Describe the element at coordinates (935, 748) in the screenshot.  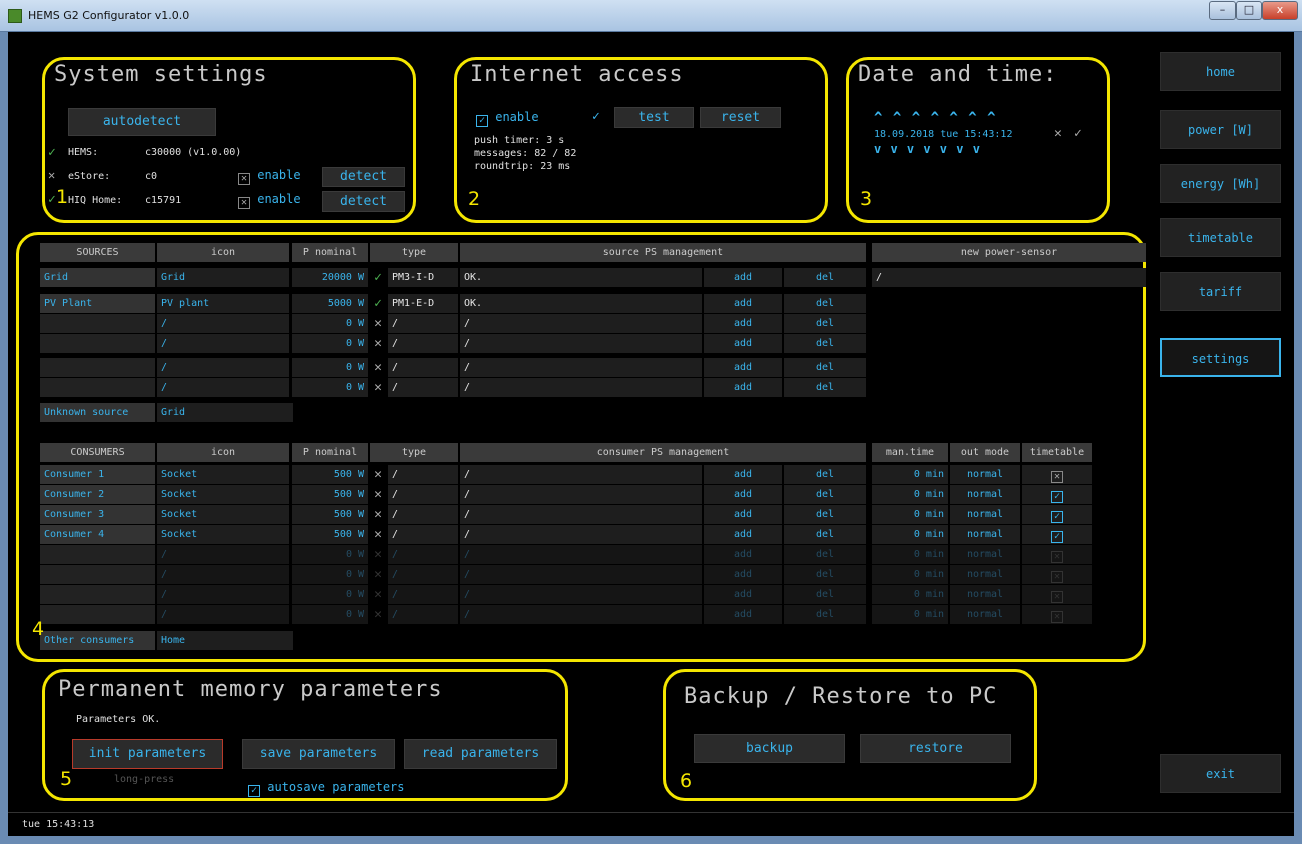
I see `restore-button: restore` at that location.